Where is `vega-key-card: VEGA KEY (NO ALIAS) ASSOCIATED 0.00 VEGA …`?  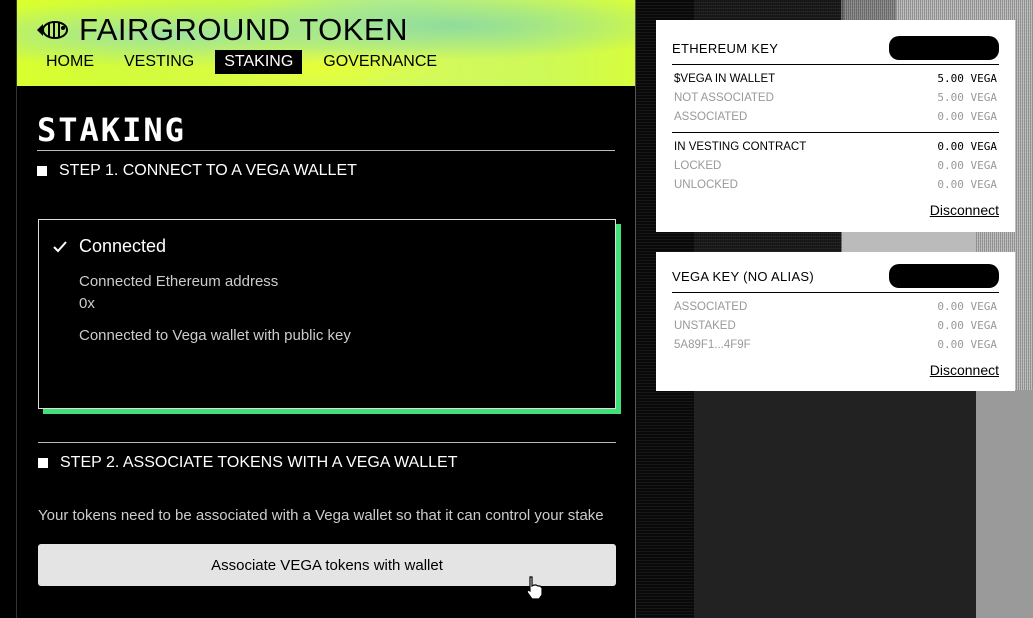 vega-key-card: VEGA KEY (NO ALIAS) ASSOCIATED 0.00 VEGA … is located at coordinates (835, 321).